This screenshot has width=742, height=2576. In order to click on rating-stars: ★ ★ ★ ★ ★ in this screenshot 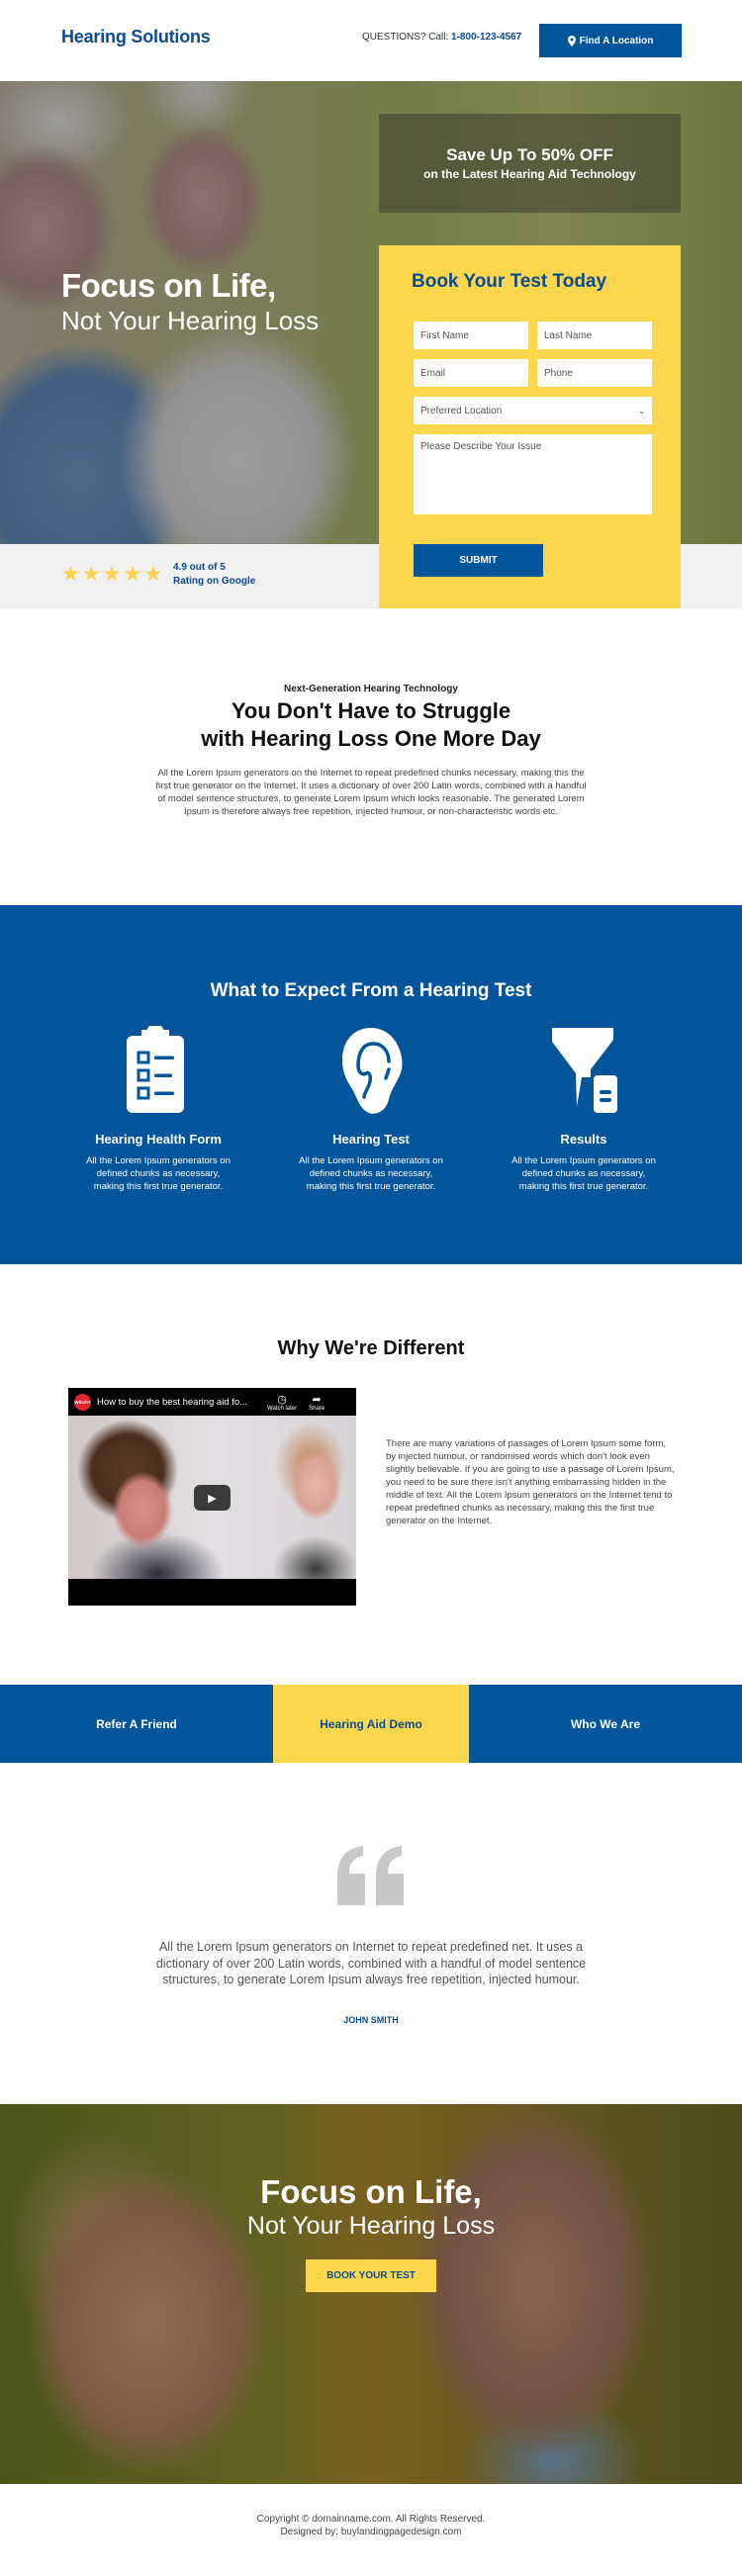, I will do `click(111, 575)`.